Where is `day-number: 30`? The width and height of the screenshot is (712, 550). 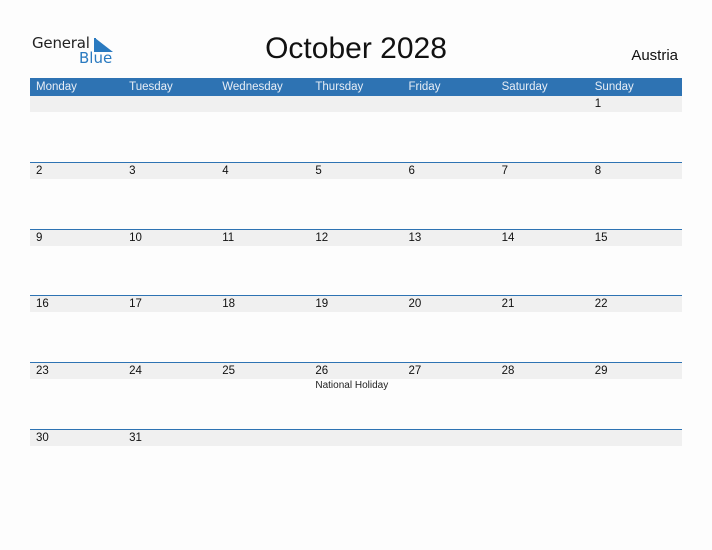
day-number: 30 is located at coordinates (42, 438).